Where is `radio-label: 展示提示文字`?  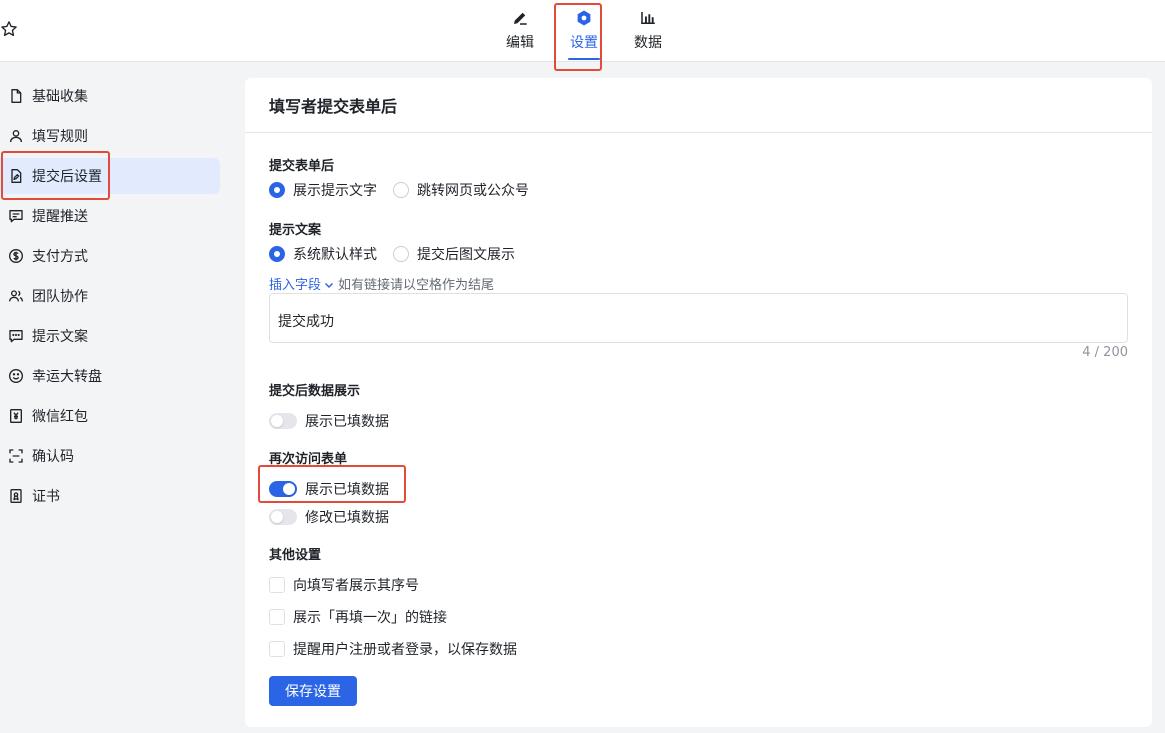
radio-label: 展示提示文字 is located at coordinates (335, 191).